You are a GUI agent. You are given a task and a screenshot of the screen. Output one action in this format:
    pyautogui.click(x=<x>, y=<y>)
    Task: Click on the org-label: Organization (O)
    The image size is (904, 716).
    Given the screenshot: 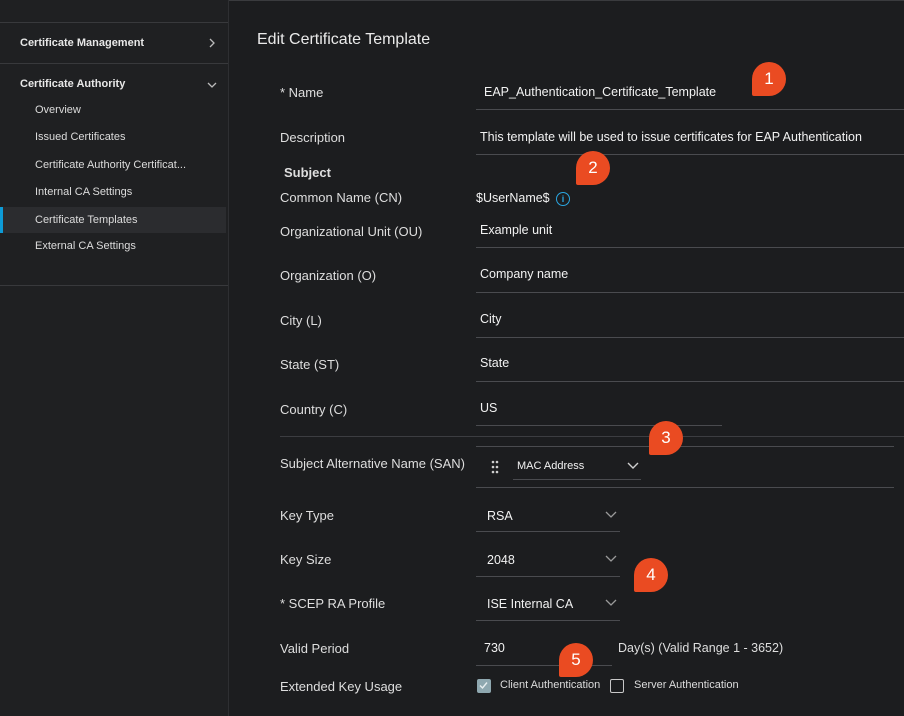 What is the action you would take?
    pyautogui.click(x=328, y=275)
    